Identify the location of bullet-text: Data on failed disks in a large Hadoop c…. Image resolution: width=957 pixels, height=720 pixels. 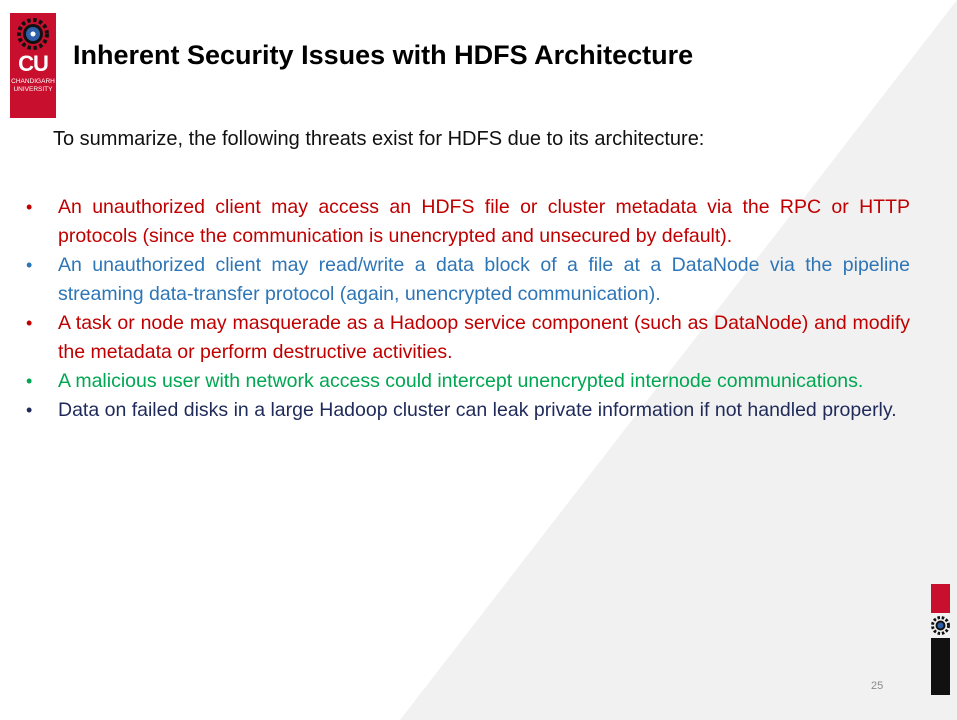
(477, 410).